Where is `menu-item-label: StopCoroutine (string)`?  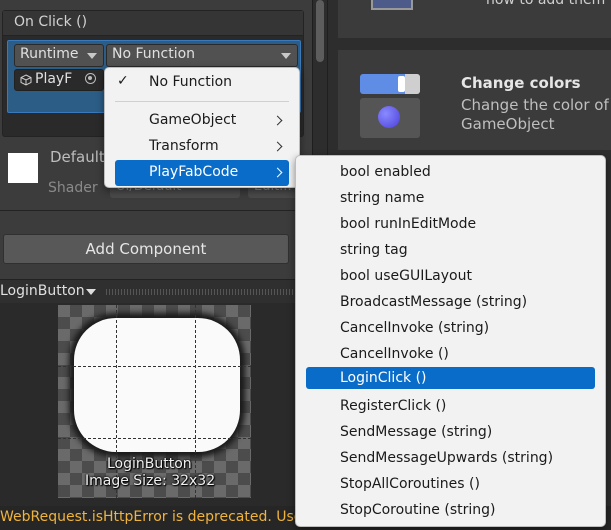 menu-item-label: StopCoroutine (string) is located at coordinates (418, 510).